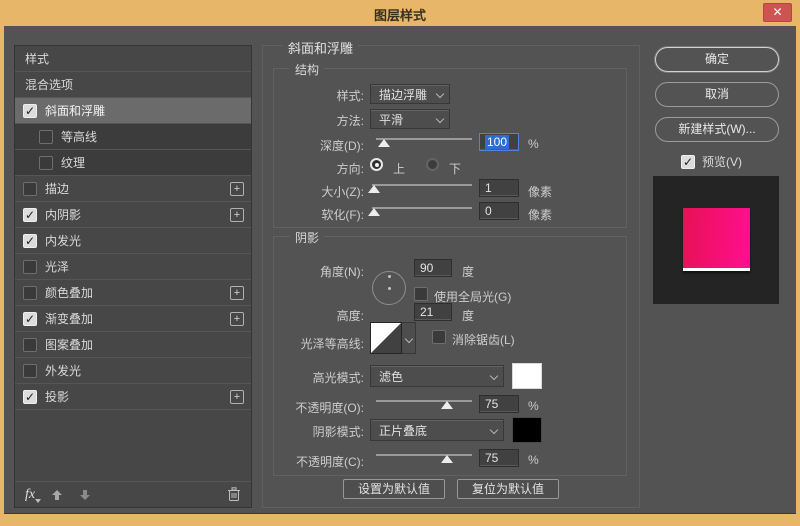 The width and height of the screenshot is (800, 526). I want to click on shadow-color-swatch, so click(527, 430).